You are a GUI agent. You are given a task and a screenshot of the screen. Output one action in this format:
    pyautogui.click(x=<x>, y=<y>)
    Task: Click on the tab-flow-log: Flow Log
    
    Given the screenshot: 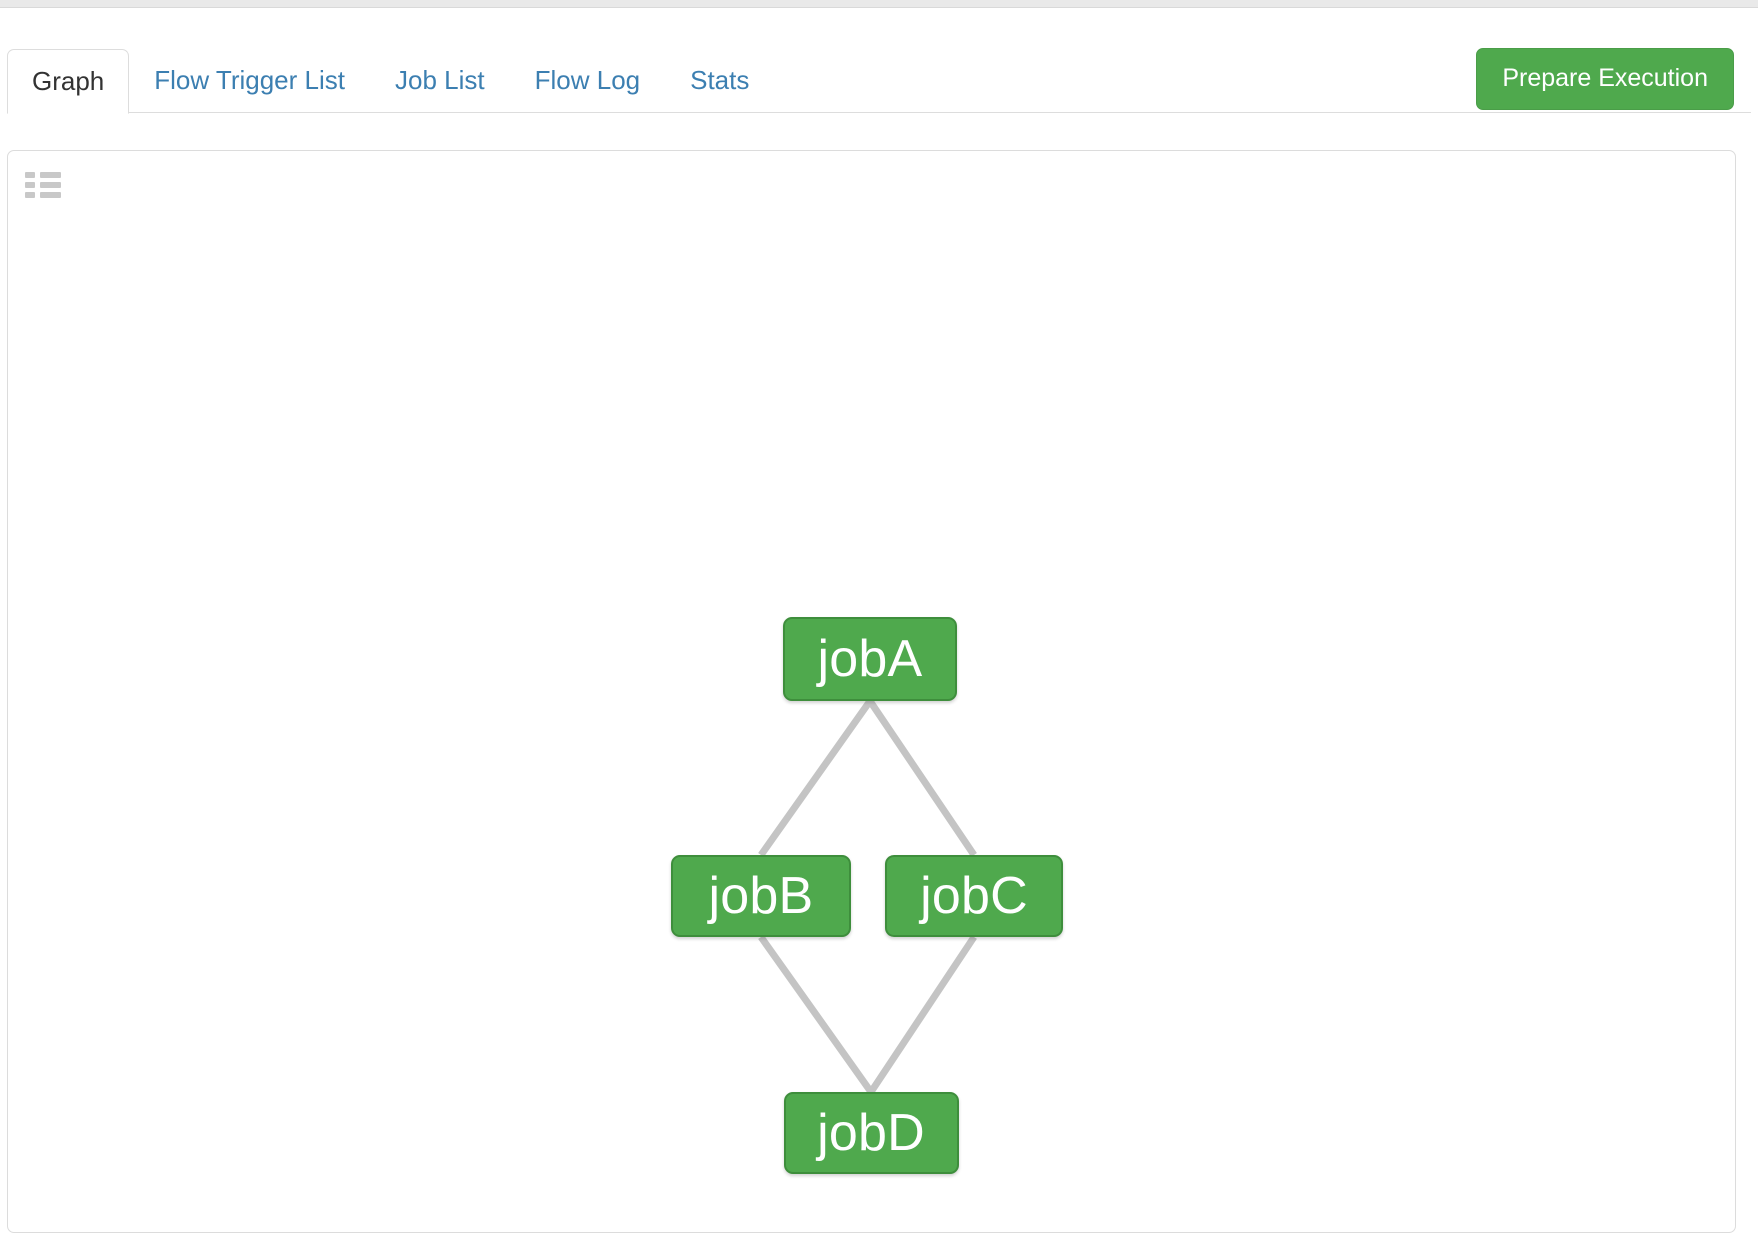 What is the action you would take?
    pyautogui.click(x=588, y=80)
    